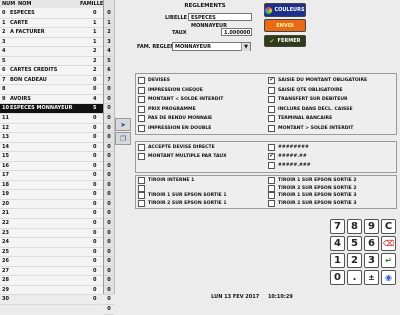 This screenshot has width=400, height=315. What do you see at coordinates (170, 90) in the screenshot?
I see `checkbox-option: IMPRESSION CHEQUE` at bounding box center [170, 90].